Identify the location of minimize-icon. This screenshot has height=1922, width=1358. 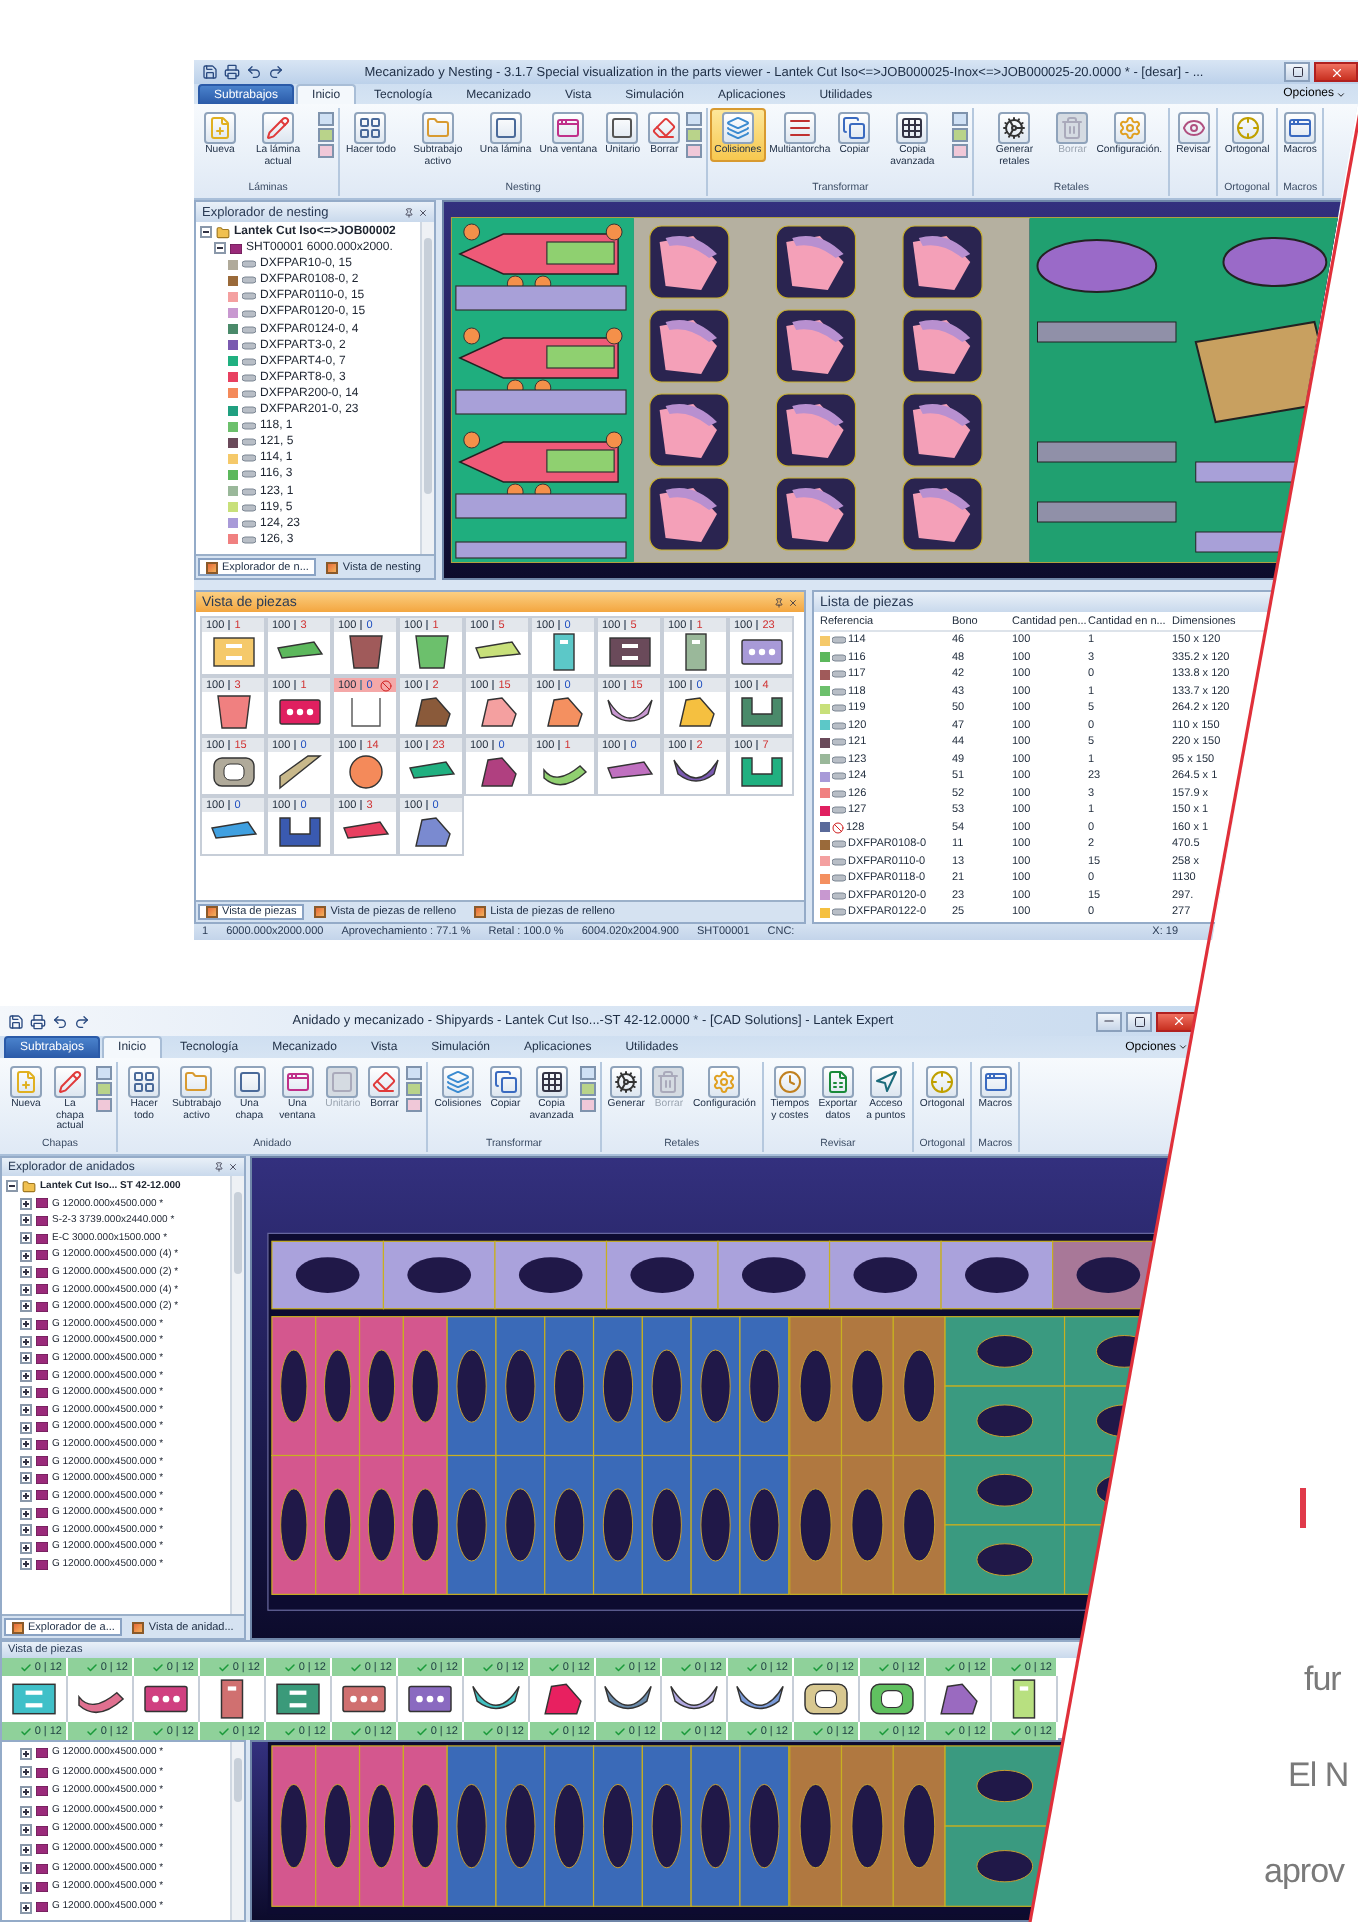
(1109, 1021).